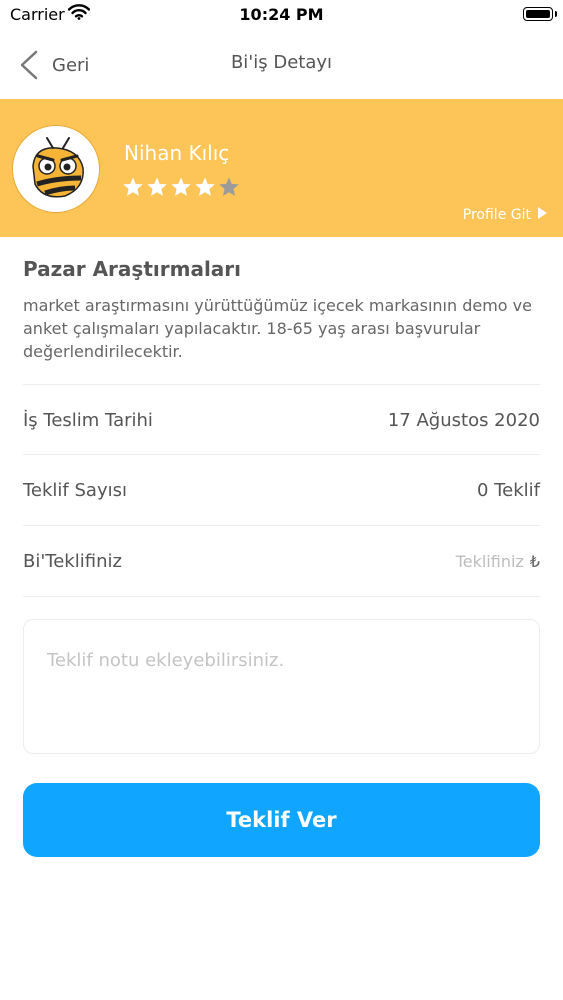 Image resolution: width=563 pixels, height=1000 pixels. What do you see at coordinates (229, 186) in the screenshot?
I see `star-empty-icon` at bounding box center [229, 186].